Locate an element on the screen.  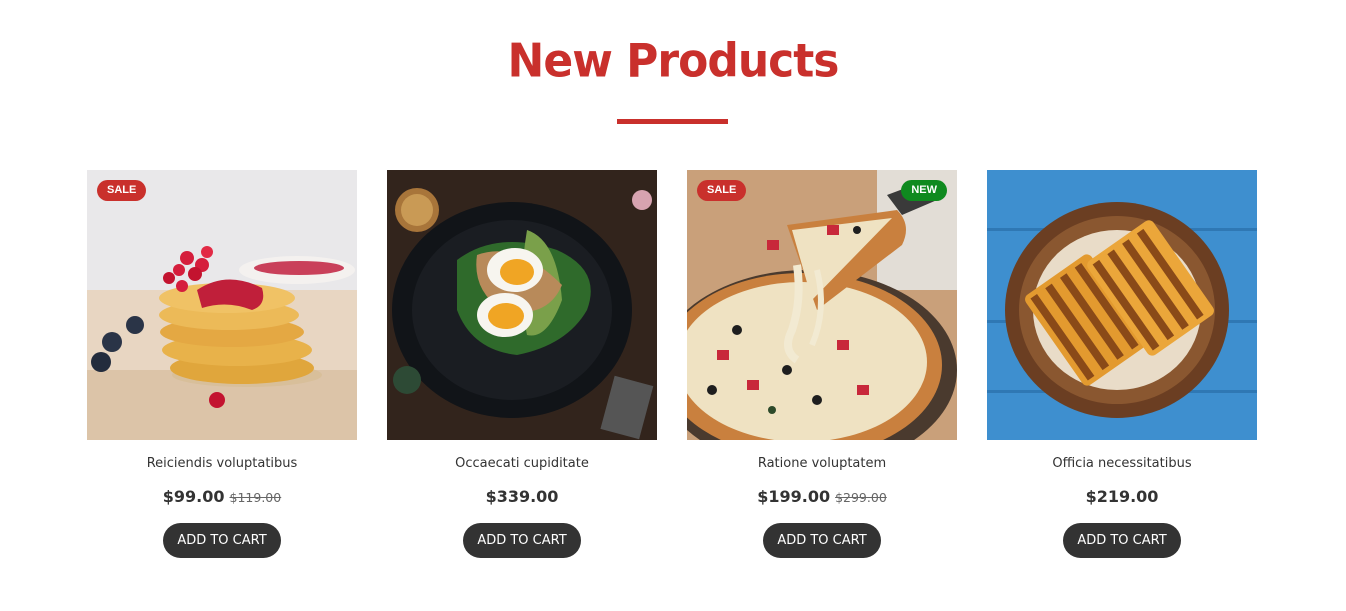
price-row: $339.00 is located at coordinates (522, 498).